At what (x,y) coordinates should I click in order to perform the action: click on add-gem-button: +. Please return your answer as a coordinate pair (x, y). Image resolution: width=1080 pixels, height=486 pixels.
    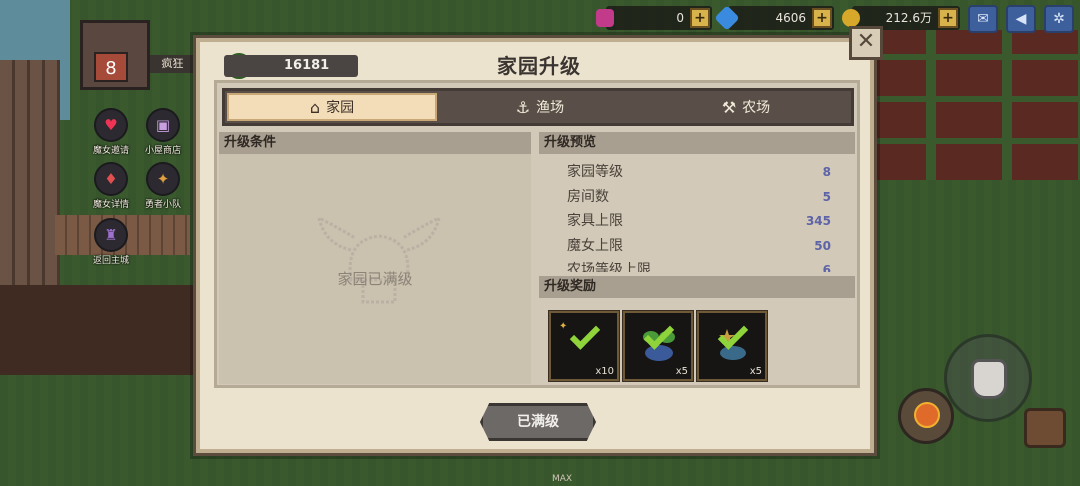
    Looking at the image, I should click on (700, 18).